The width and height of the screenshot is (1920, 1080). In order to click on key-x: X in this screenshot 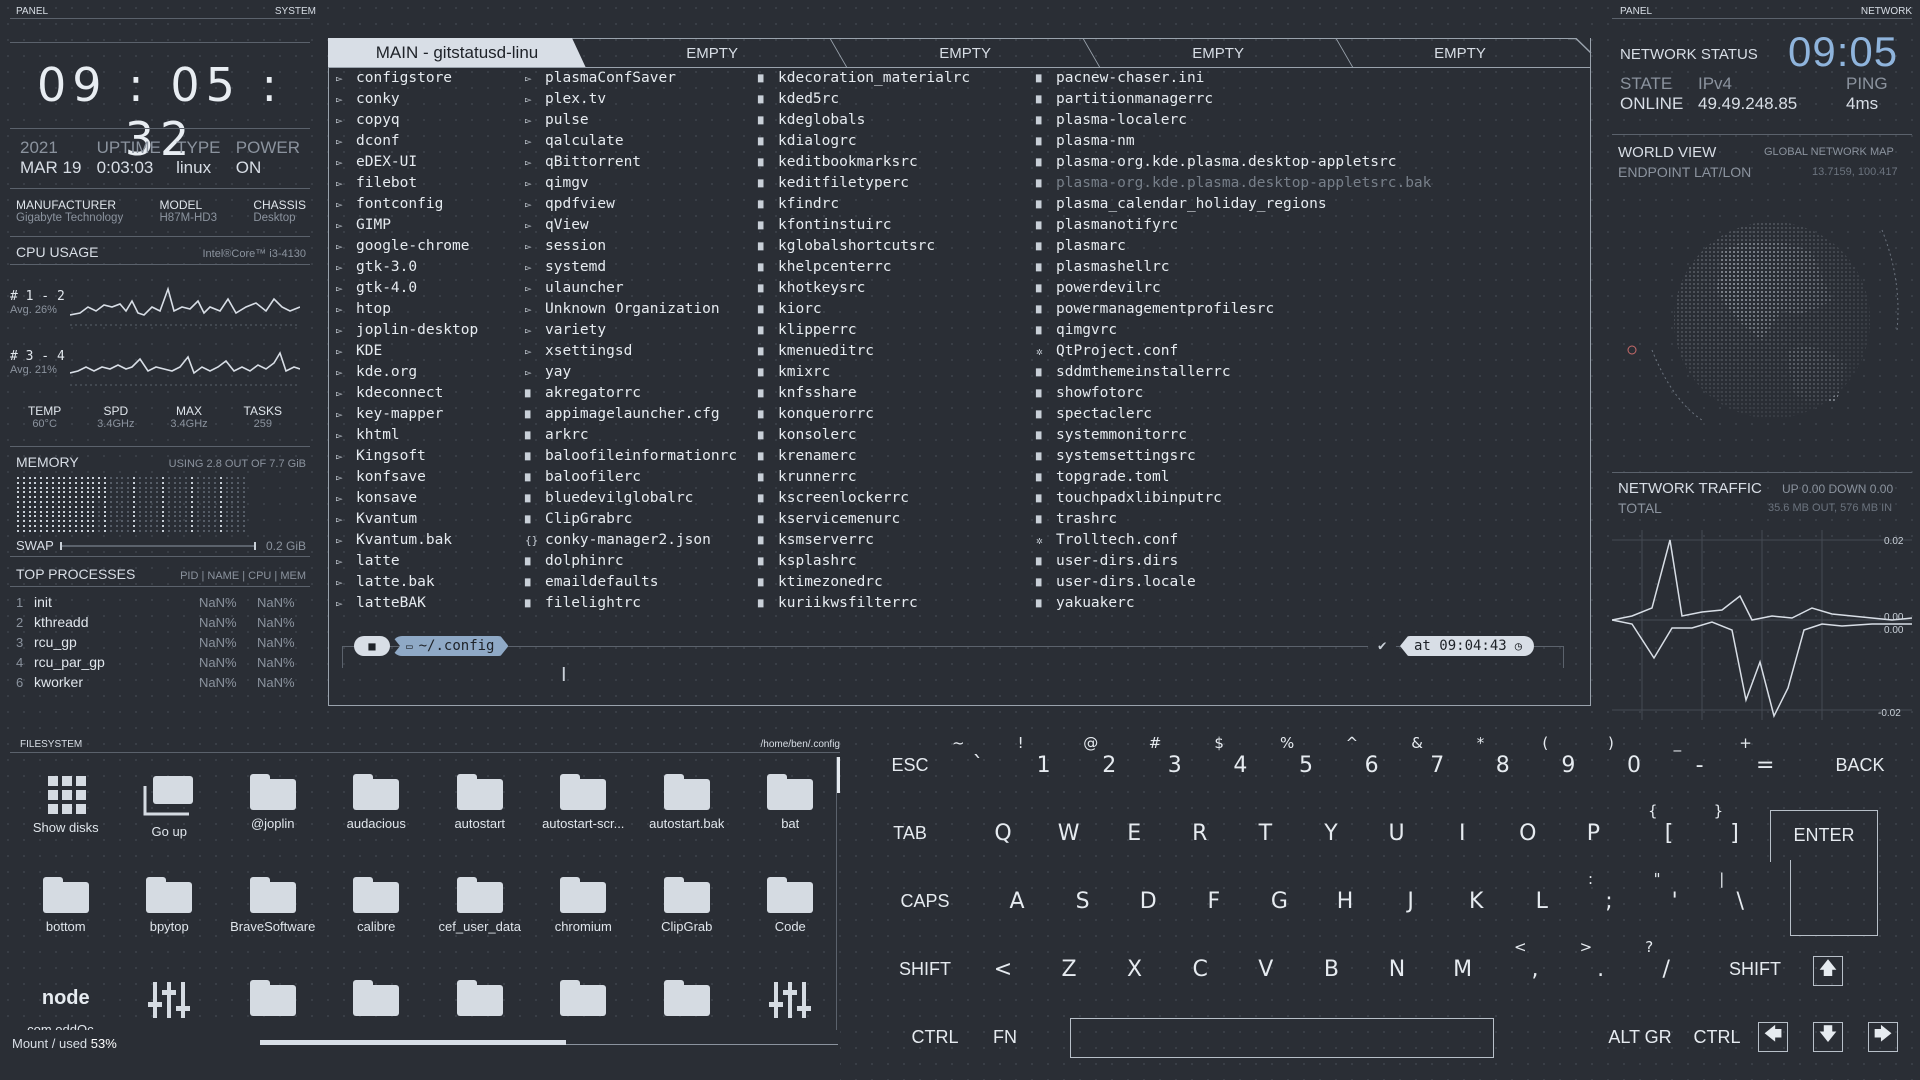, I will do `click(1135, 969)`.